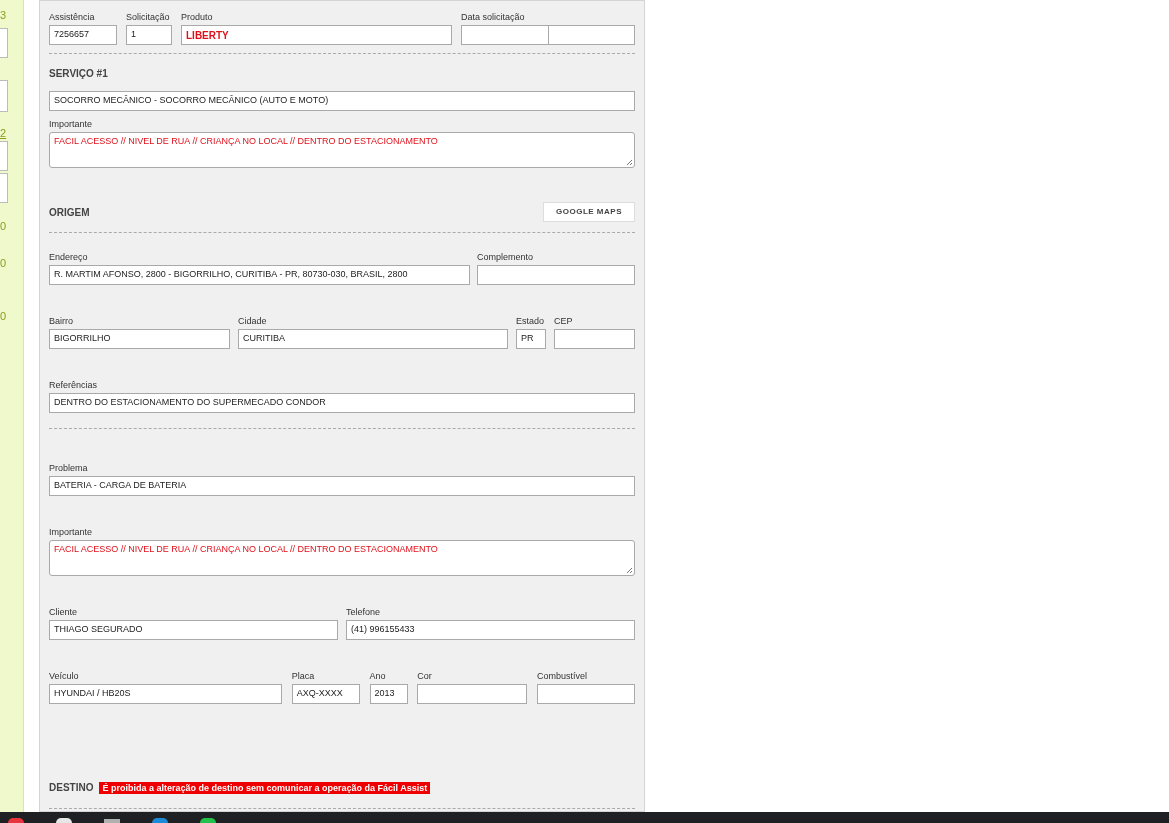 This screenshot has width=1169, height=823. I want to click on field-label: Cliente, so click(63, 612).